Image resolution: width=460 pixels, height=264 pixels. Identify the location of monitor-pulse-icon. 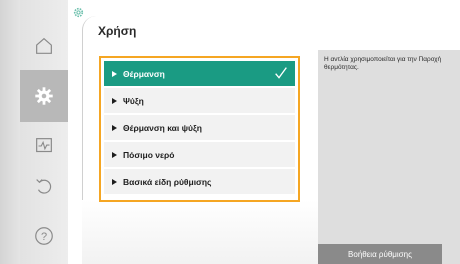
(44, 145).